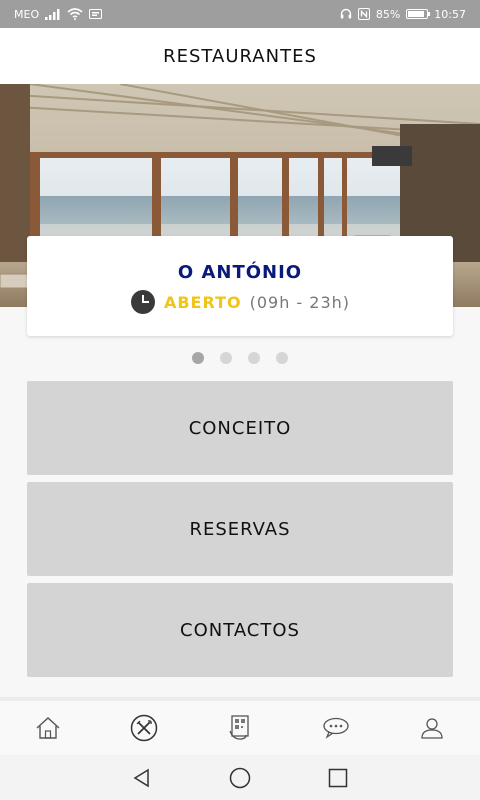 The width and height of the screenshot is (480, 800). Describe the element at coordinates (240, 272) in the screenshot. I see `restaurant-name: O ANTÓNIO` at that location.